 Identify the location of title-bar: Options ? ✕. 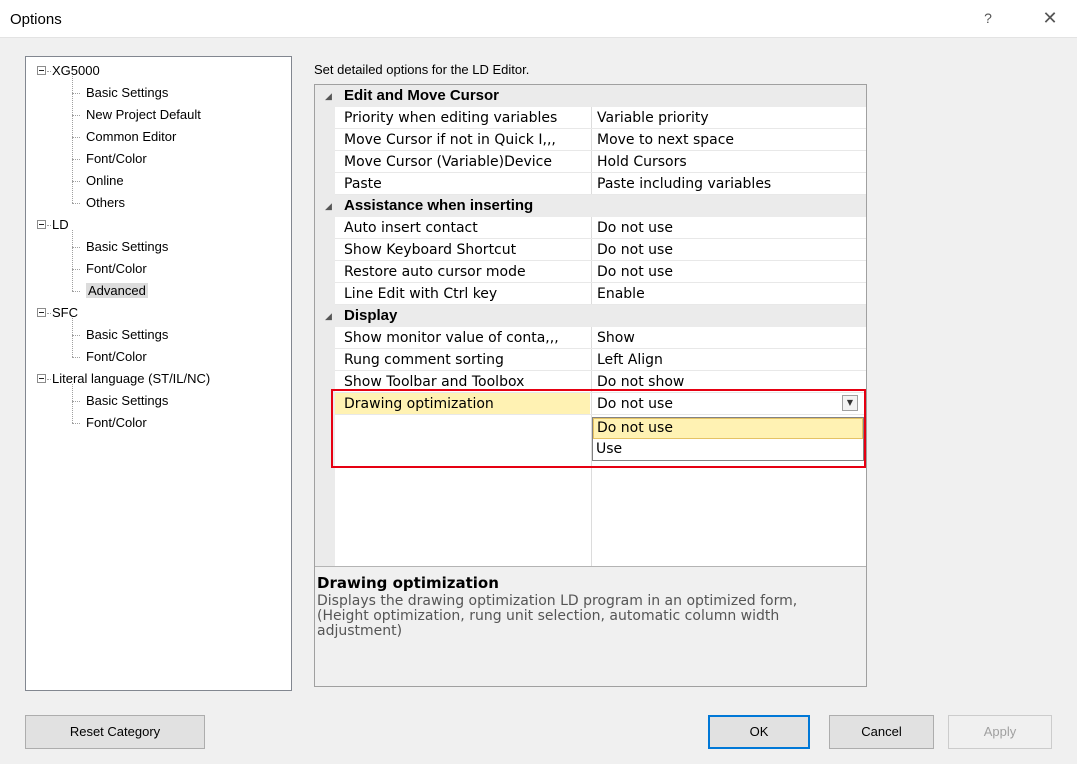
(538, 19).